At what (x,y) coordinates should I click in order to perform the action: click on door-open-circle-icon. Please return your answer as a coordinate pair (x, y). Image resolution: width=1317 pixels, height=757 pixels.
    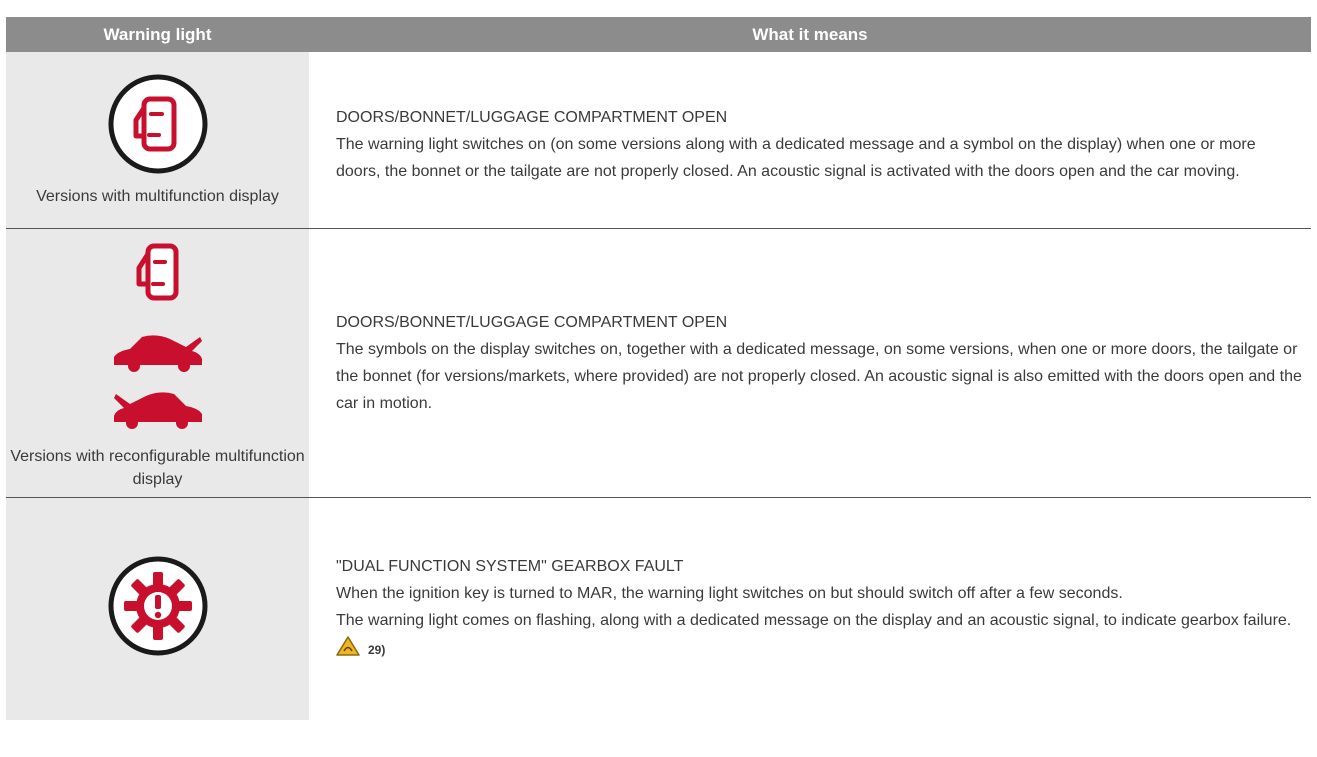
    Looking at the image, I should click on (157, 127).